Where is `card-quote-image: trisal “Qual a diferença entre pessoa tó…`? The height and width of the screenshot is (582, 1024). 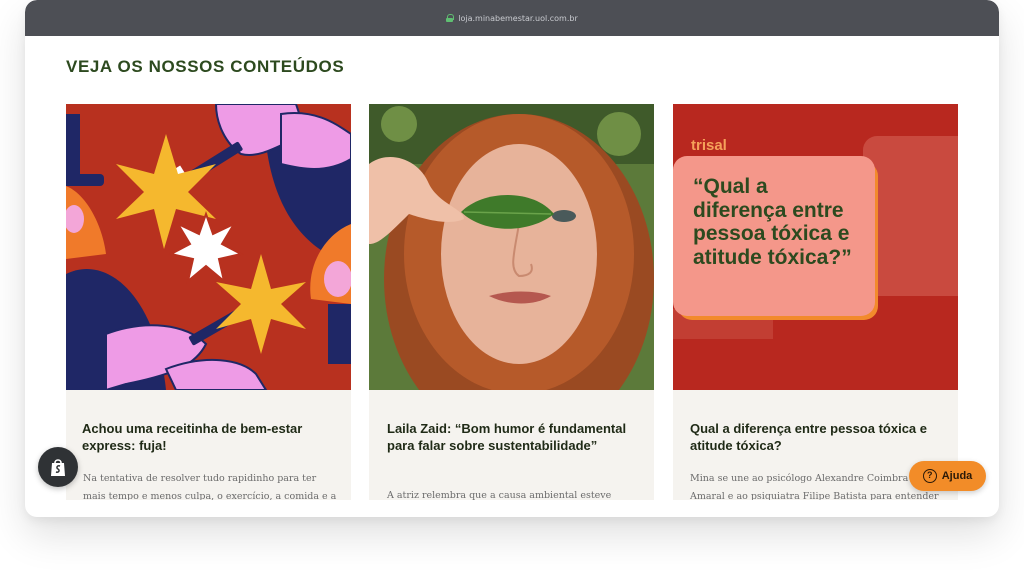
card-quote-image: trisal “Qual a diferença entre pessoa tó… is located at coordinates (815, 247).